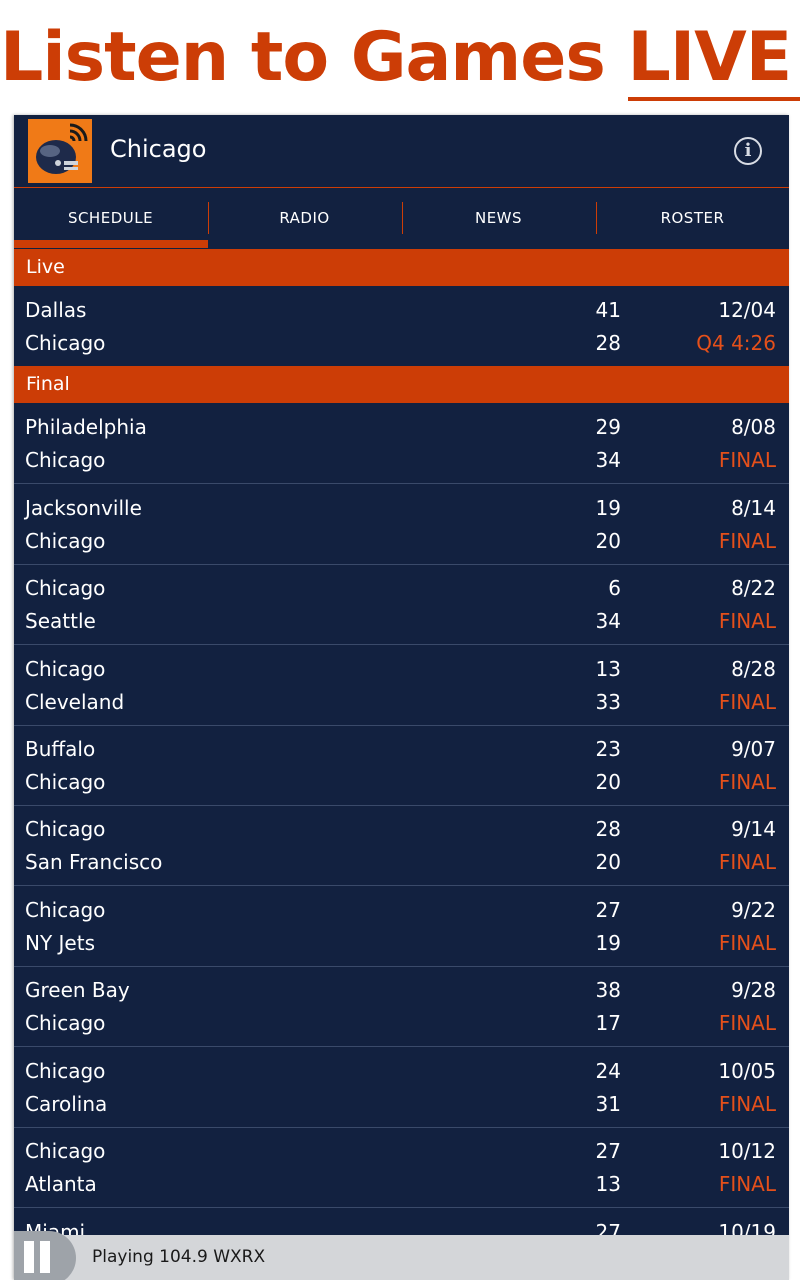 The image size is (800, 1280). Describe the element at coordinates (401, 1167) in the screenshot. I see `game-row: Chicago 27 10/12 Atlanta 13 FINAL` at that location.